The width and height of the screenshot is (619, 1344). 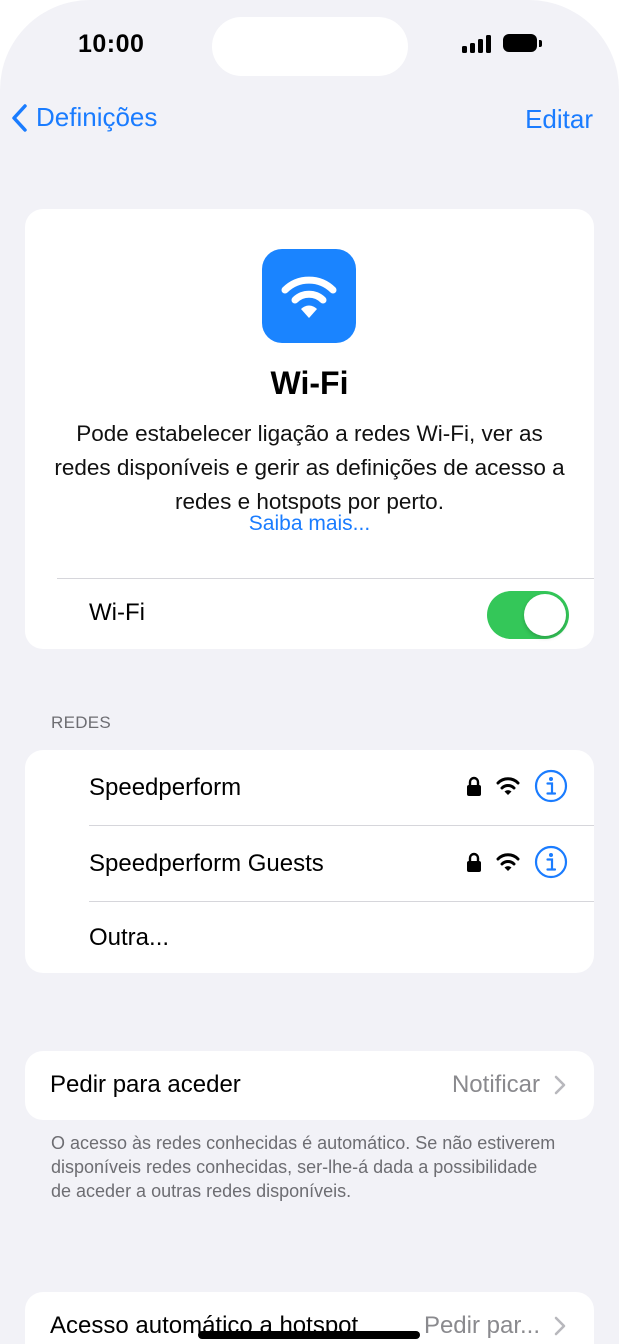 What do you see at coordinates (117, 612) in the screenshot?
I see `wifi-toggle-label: Wi-Fi` at bounding box center [117, 612].